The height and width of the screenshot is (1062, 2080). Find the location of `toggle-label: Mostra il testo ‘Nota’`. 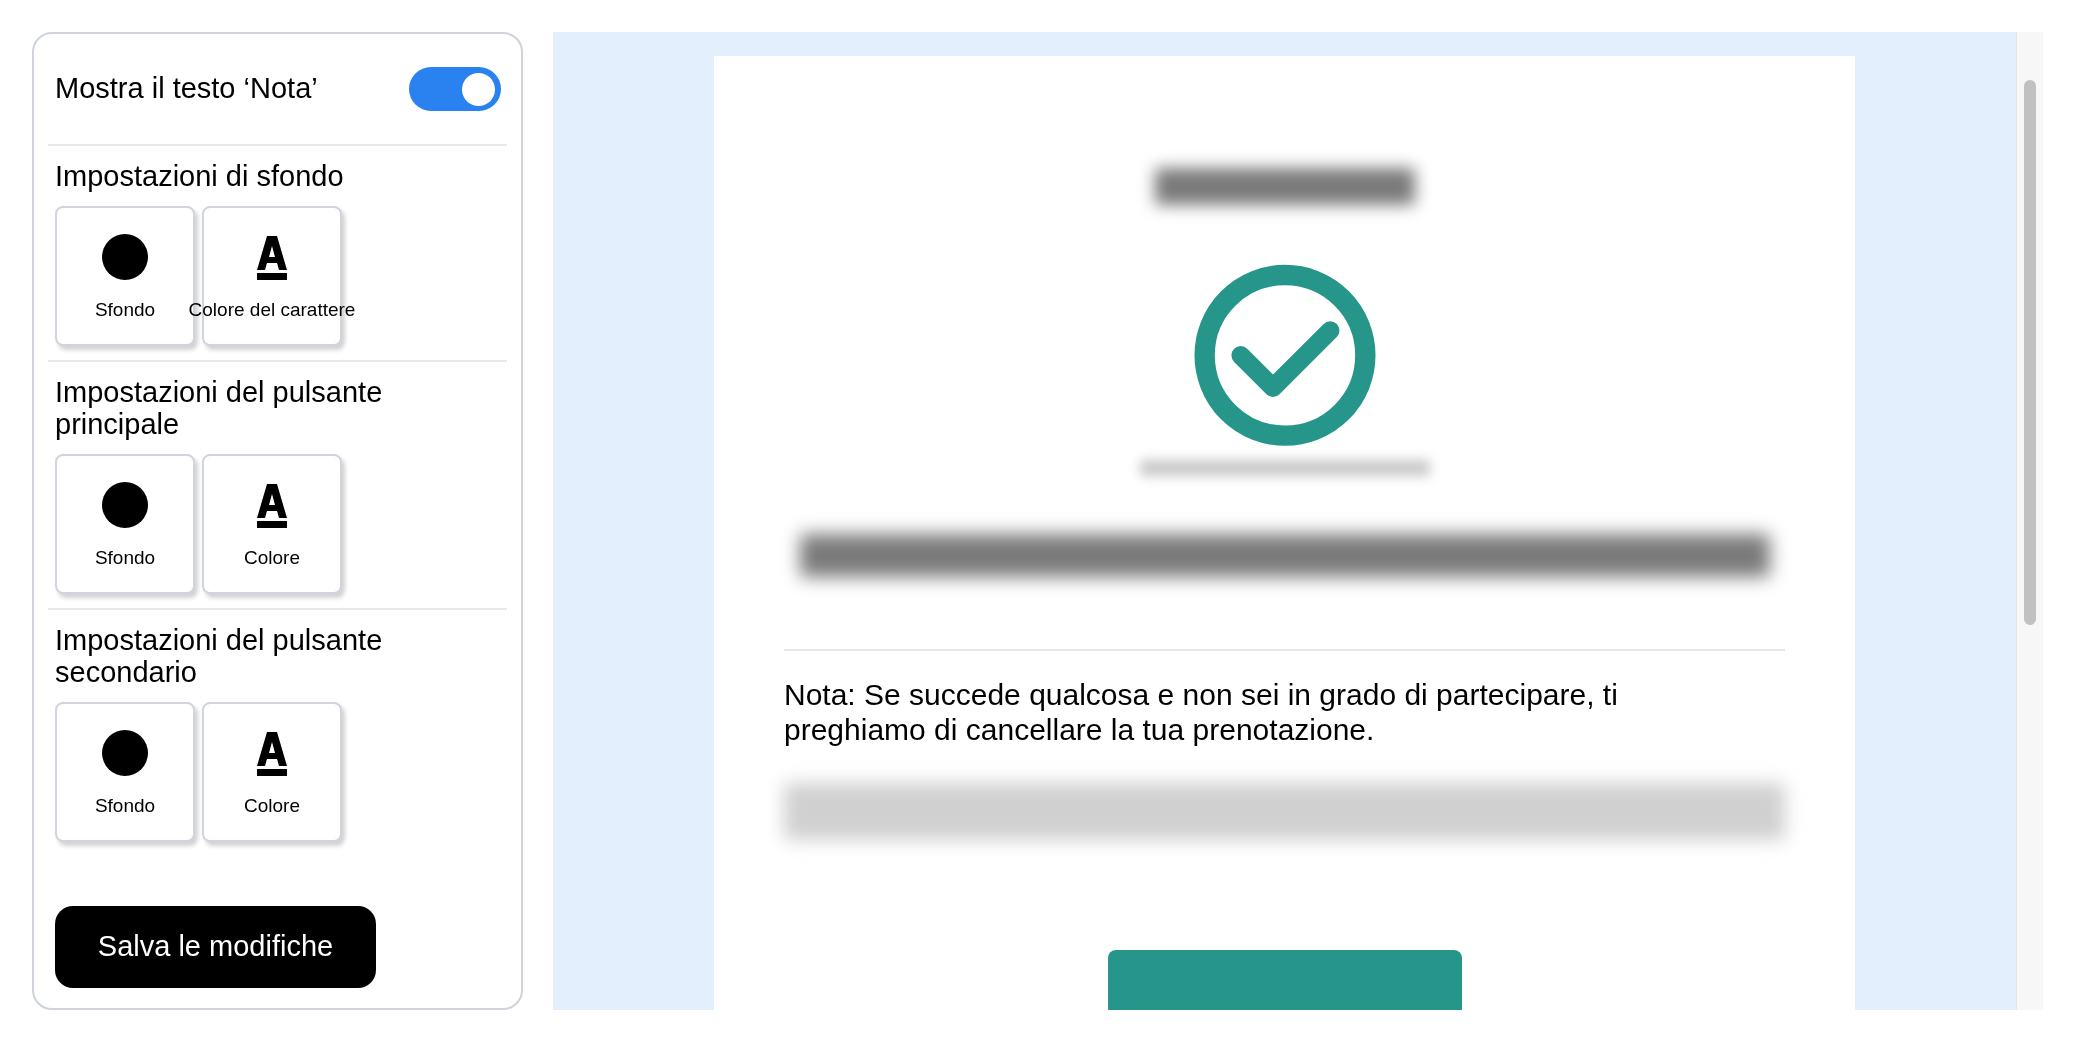

toggle-label: Mostra il testo ‘Nota’ is located at coordinates (186, 89).